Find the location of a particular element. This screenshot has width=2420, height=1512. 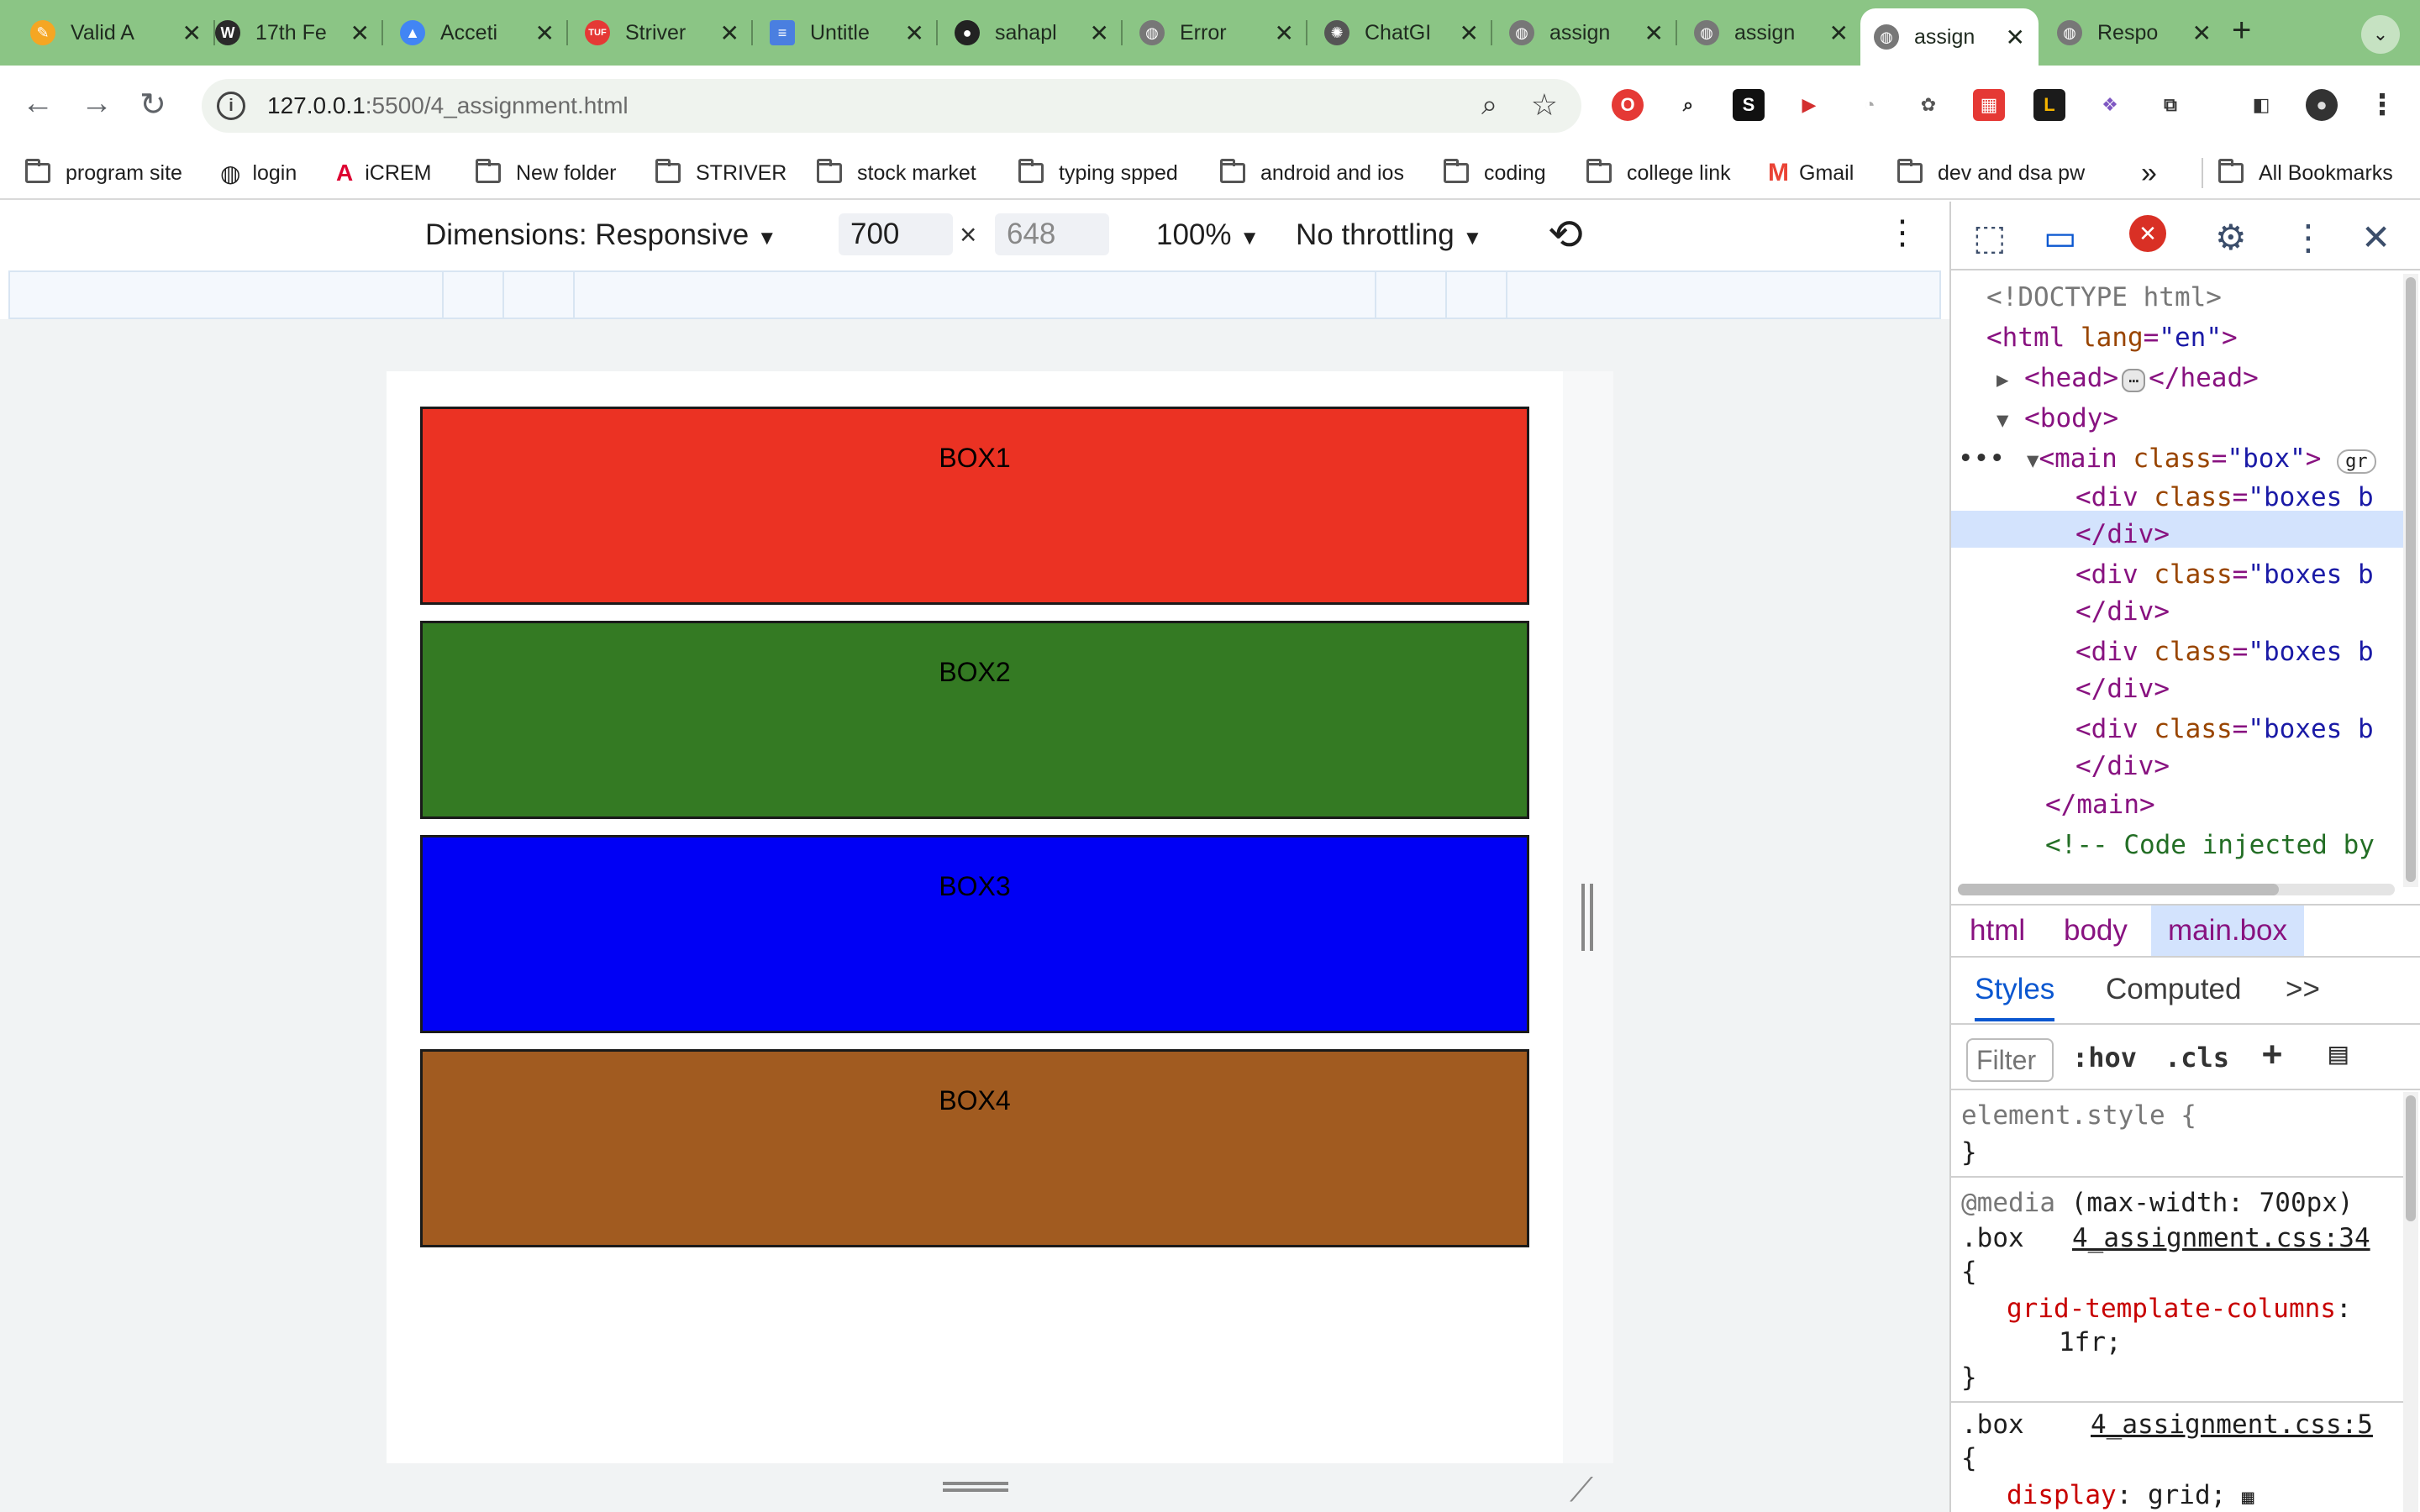

browser-tab: ● sahapl ✕ is located at coordinates (1032, 32).